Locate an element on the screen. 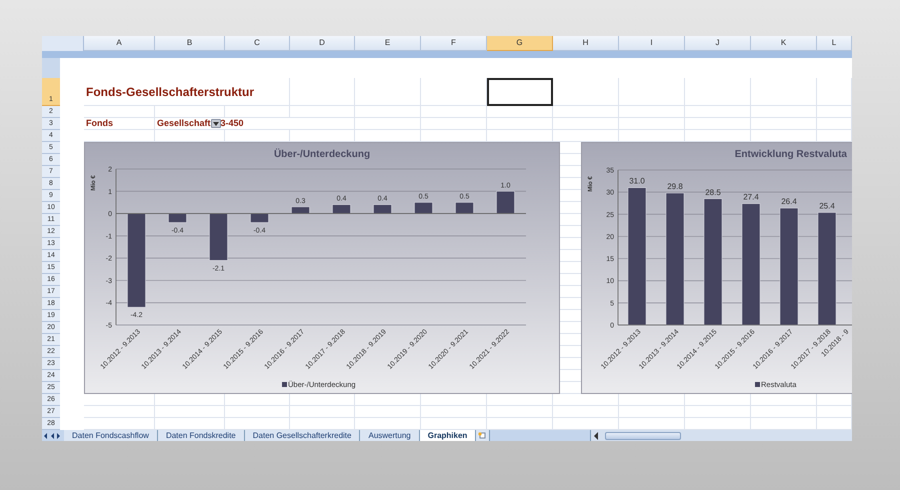  select-all-button is located at coordinates (63, 43).